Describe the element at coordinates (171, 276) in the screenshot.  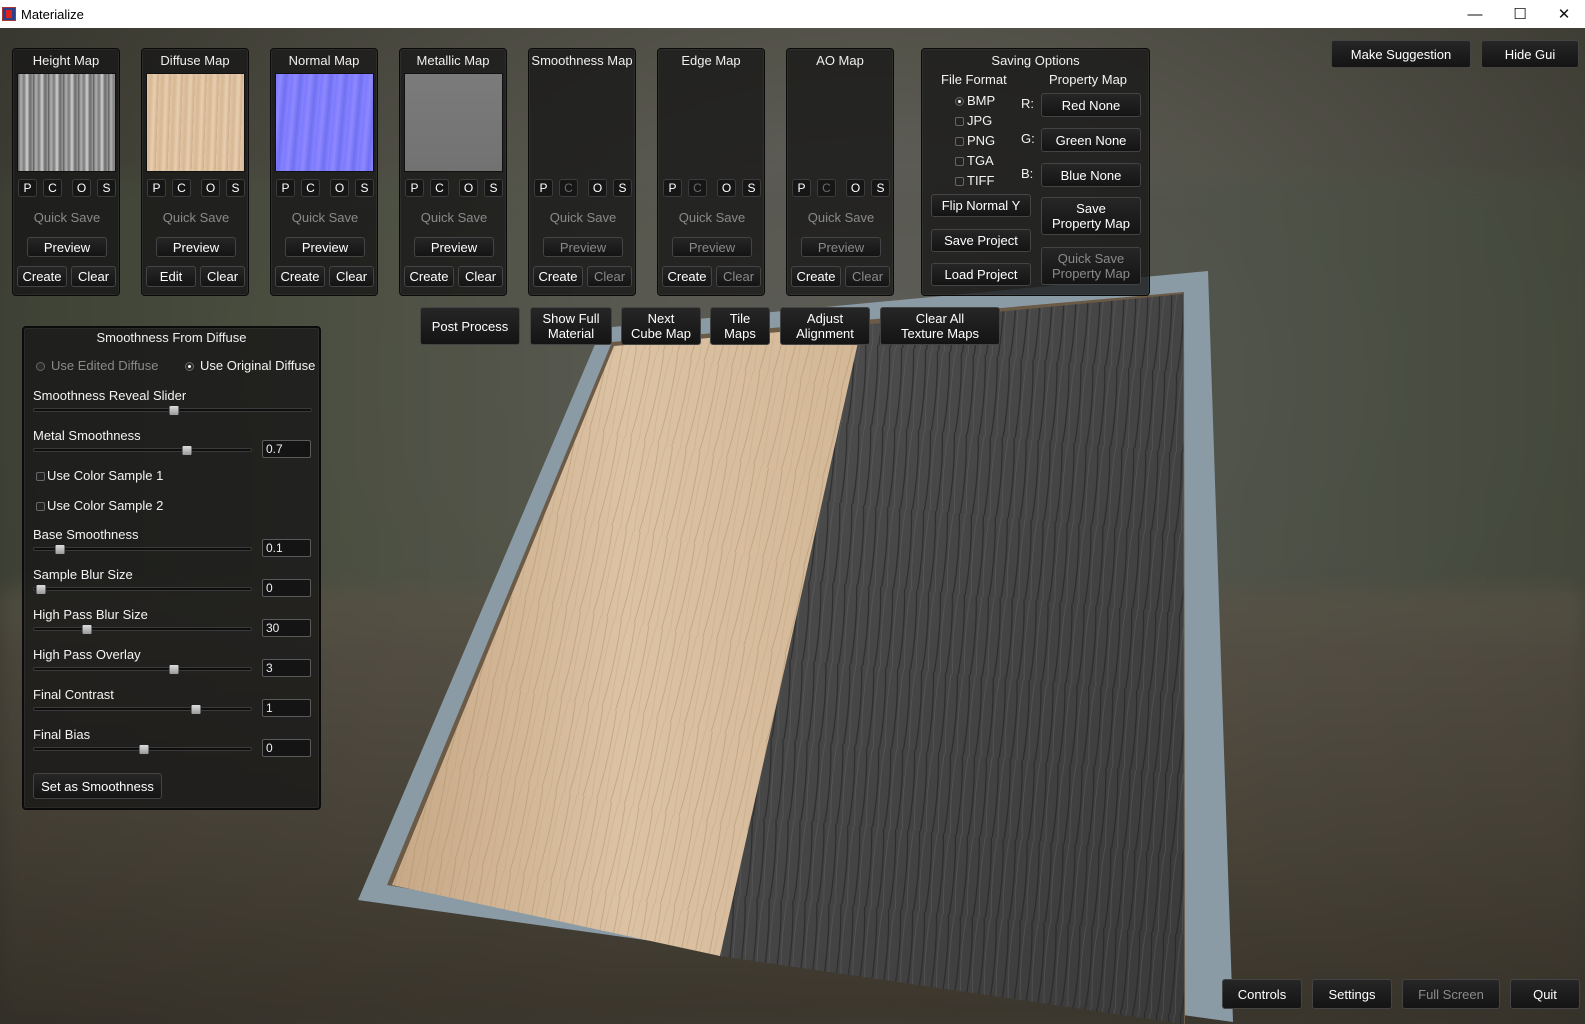
I see `edit-button: Edit` at that location.